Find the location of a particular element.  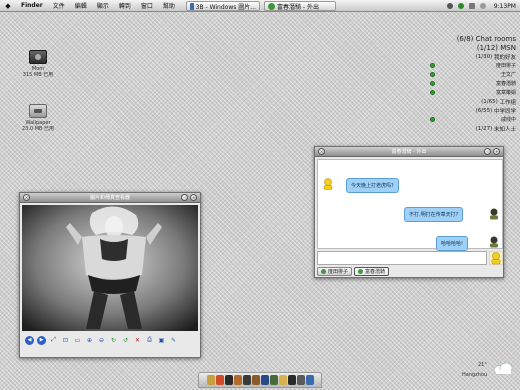

chat-tab-label: 度田徘子 is located at coordinates (338, 272).